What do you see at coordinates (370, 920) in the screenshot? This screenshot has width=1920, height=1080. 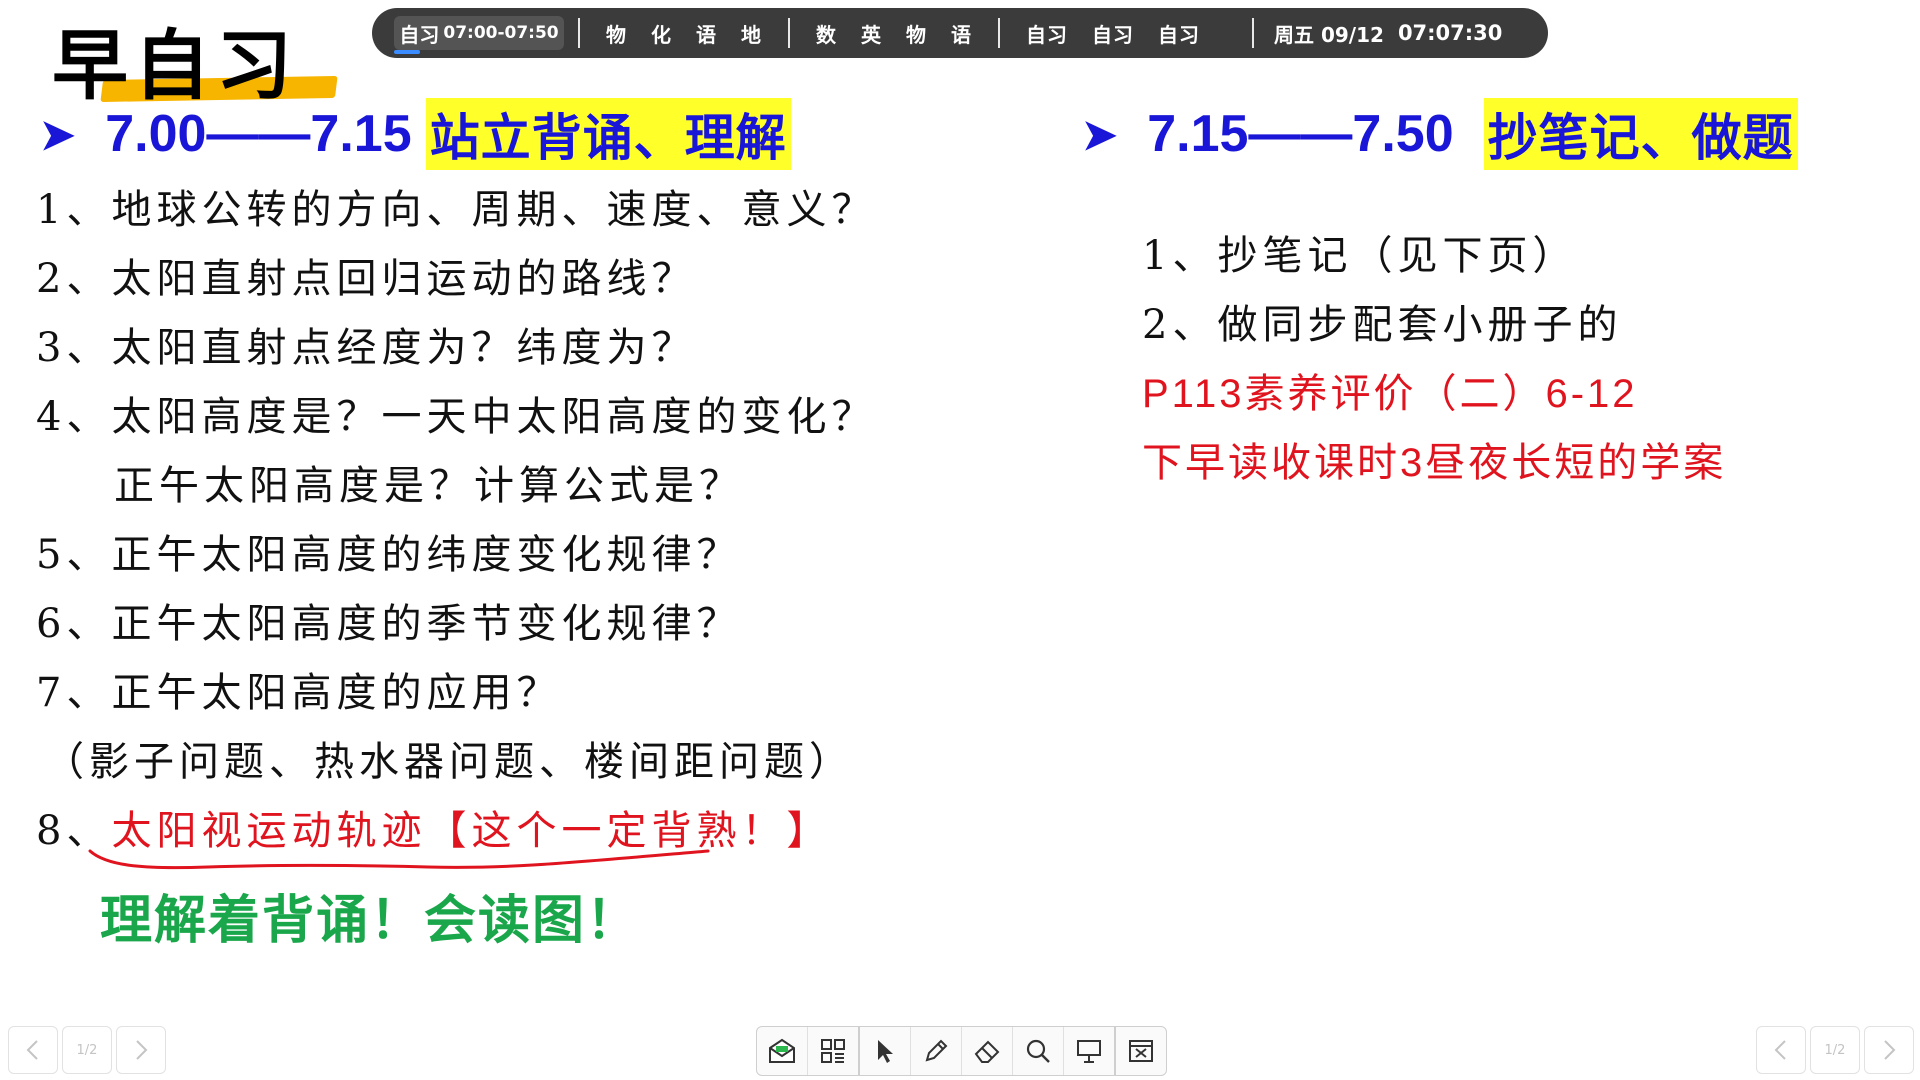 I see `study-tip-note: 理解着背诵！会读图！` at bounding box center [370, 920].